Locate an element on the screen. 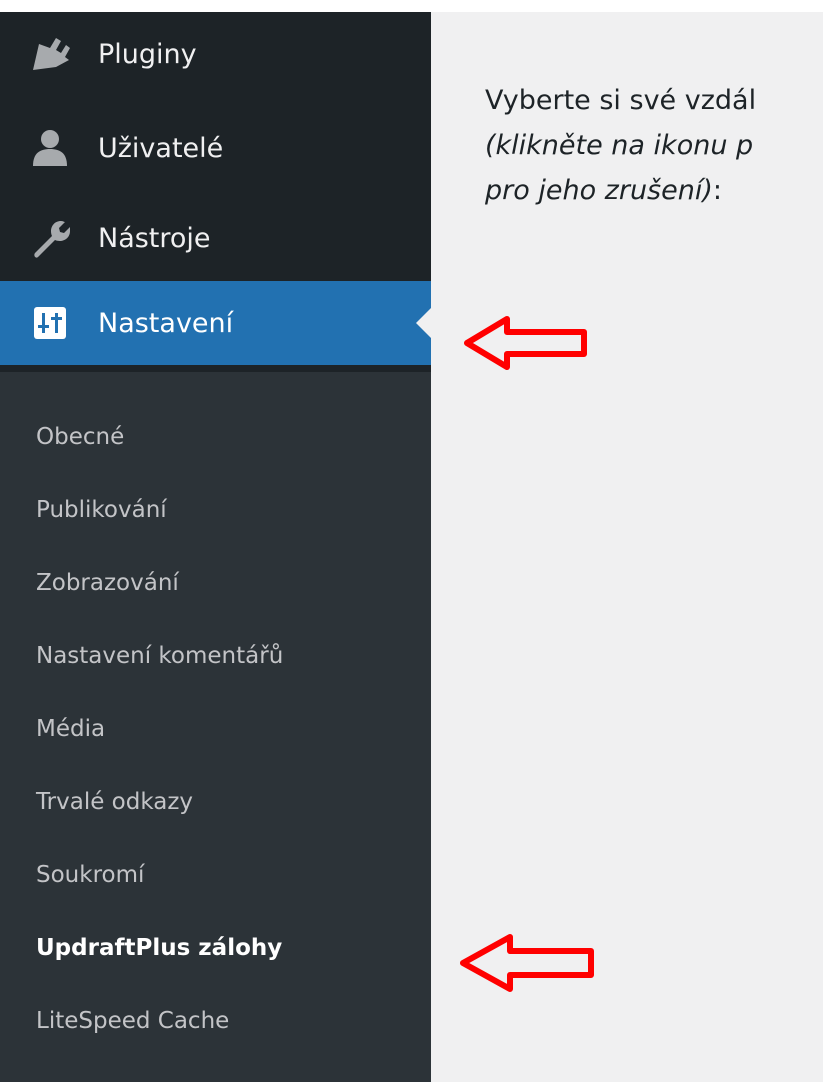  instruction-line-3-colon: : is located at coordinates (717, 190).